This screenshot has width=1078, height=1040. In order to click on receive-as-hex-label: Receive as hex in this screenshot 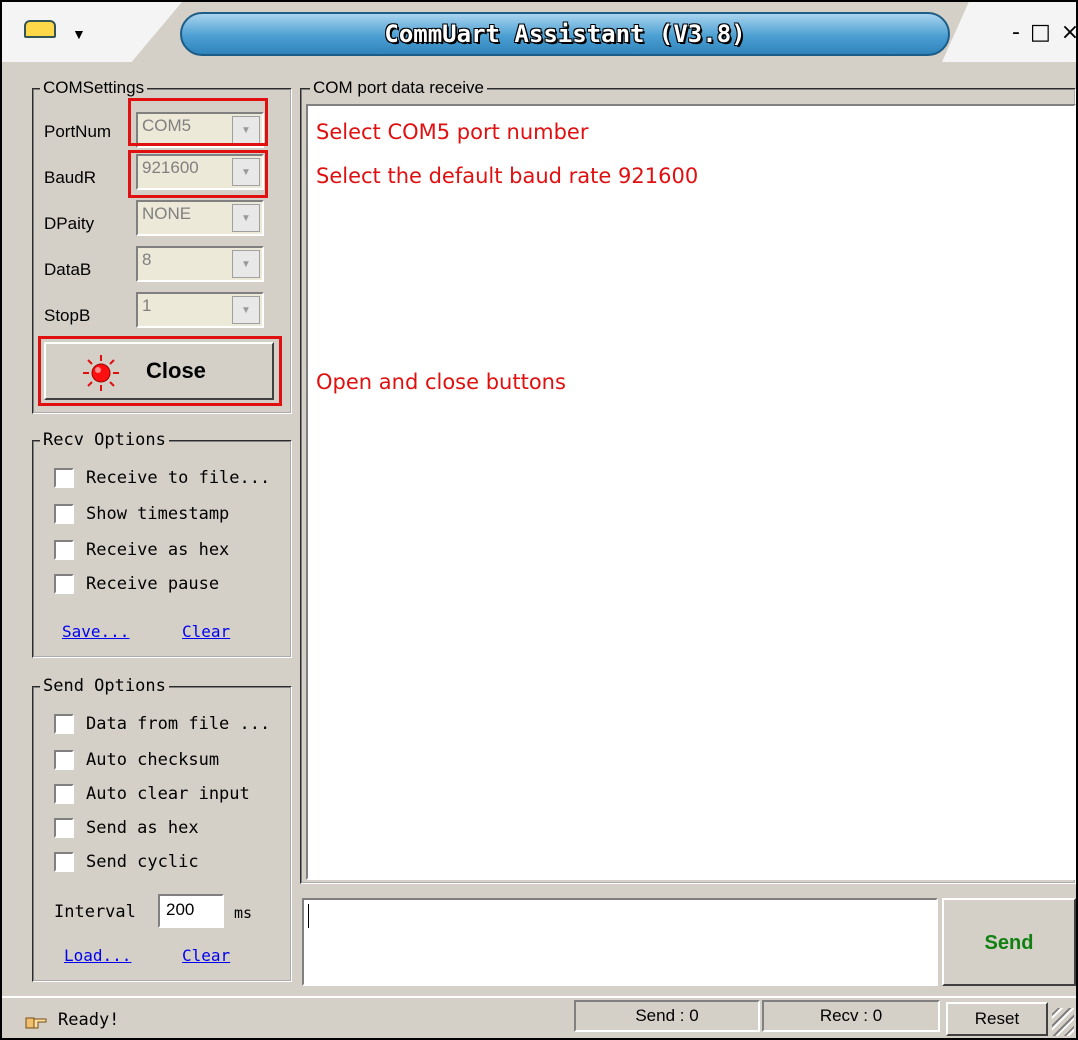, I will do `click(158, 550)`.